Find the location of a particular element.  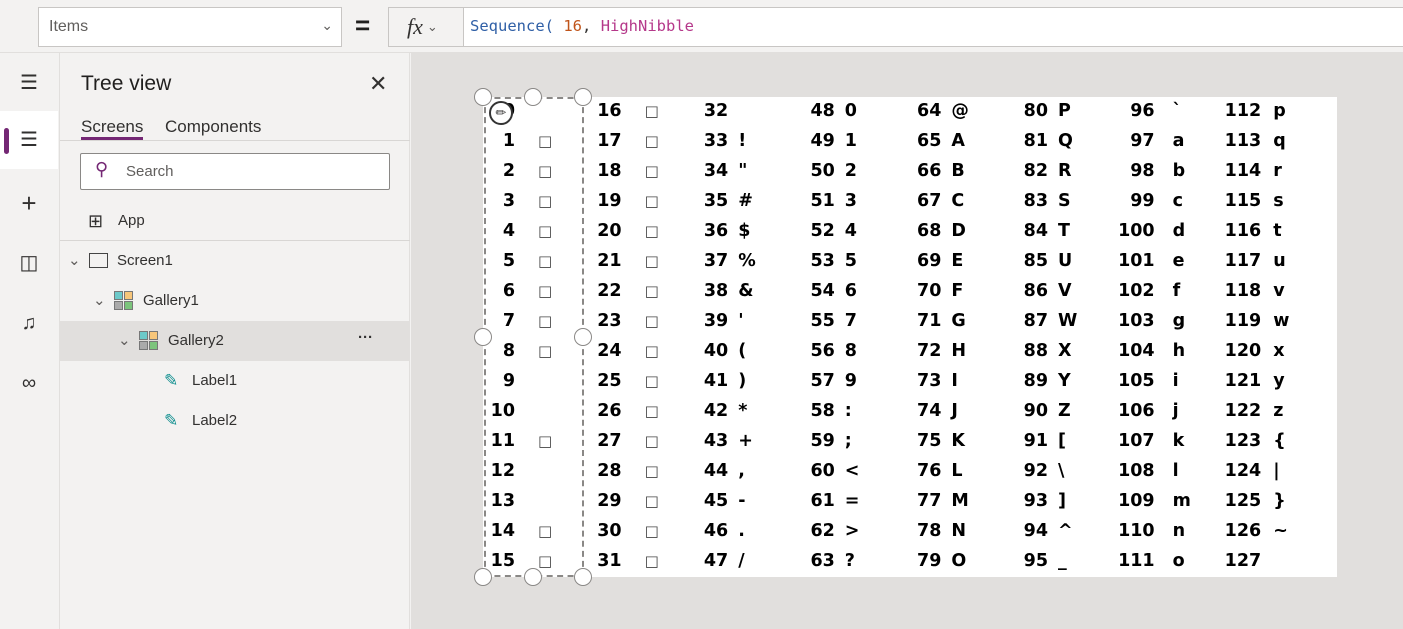

code-number: 54 is located at coordinates (808, 291).